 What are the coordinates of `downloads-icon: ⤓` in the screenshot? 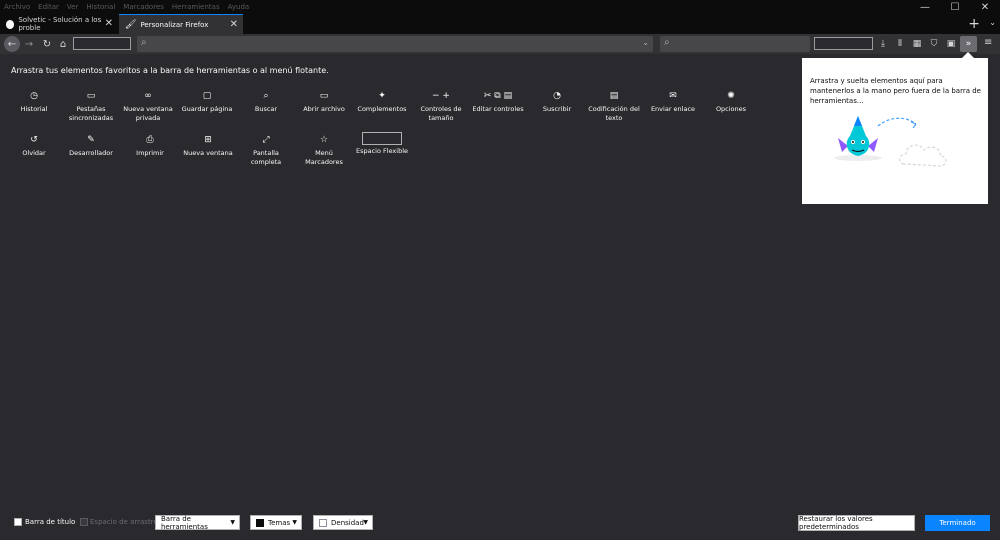 It's located at (883, 44).